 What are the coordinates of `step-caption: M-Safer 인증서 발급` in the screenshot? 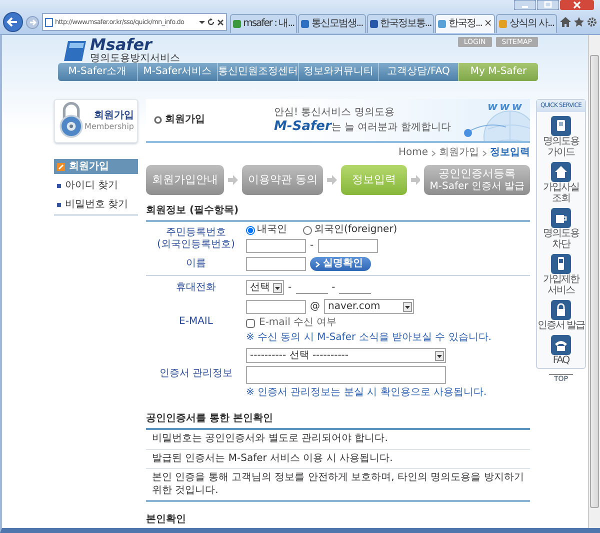 It's located at (477, 186).